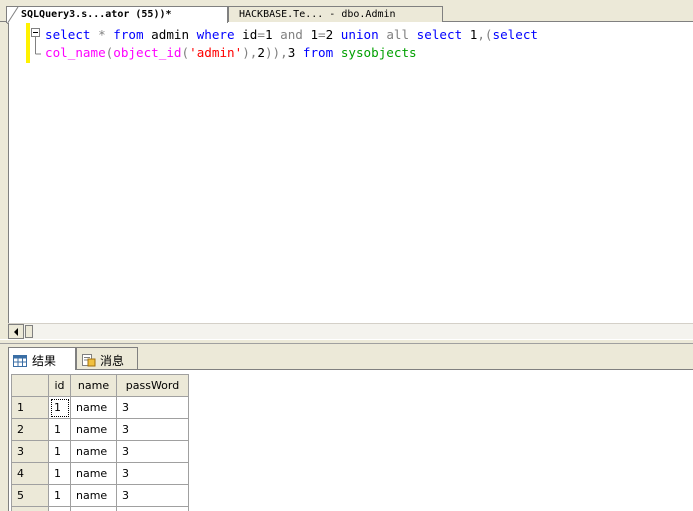 This screenshot has height=511, width=693. I want to click on grid-corner, so click(30, 385).